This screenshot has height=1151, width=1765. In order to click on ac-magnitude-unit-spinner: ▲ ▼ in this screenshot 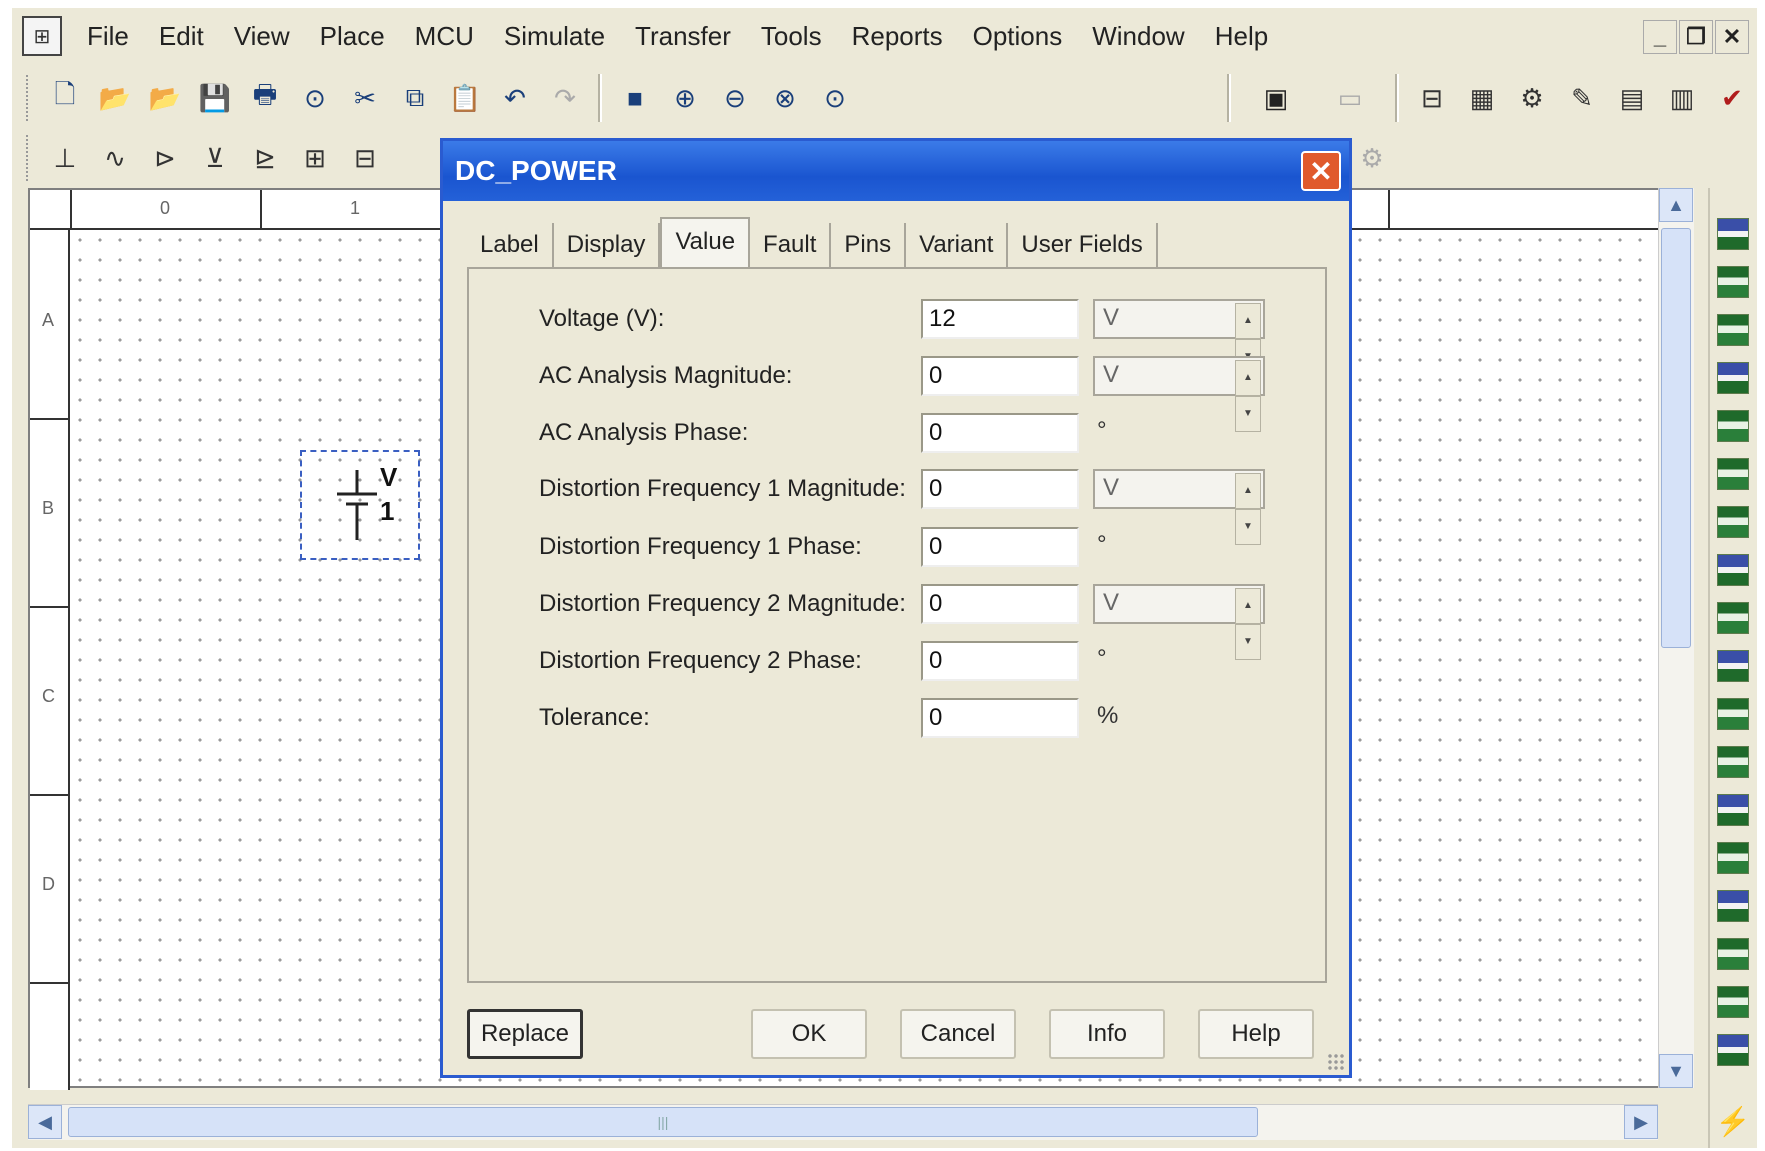, I will do `click(1248, 396)`.